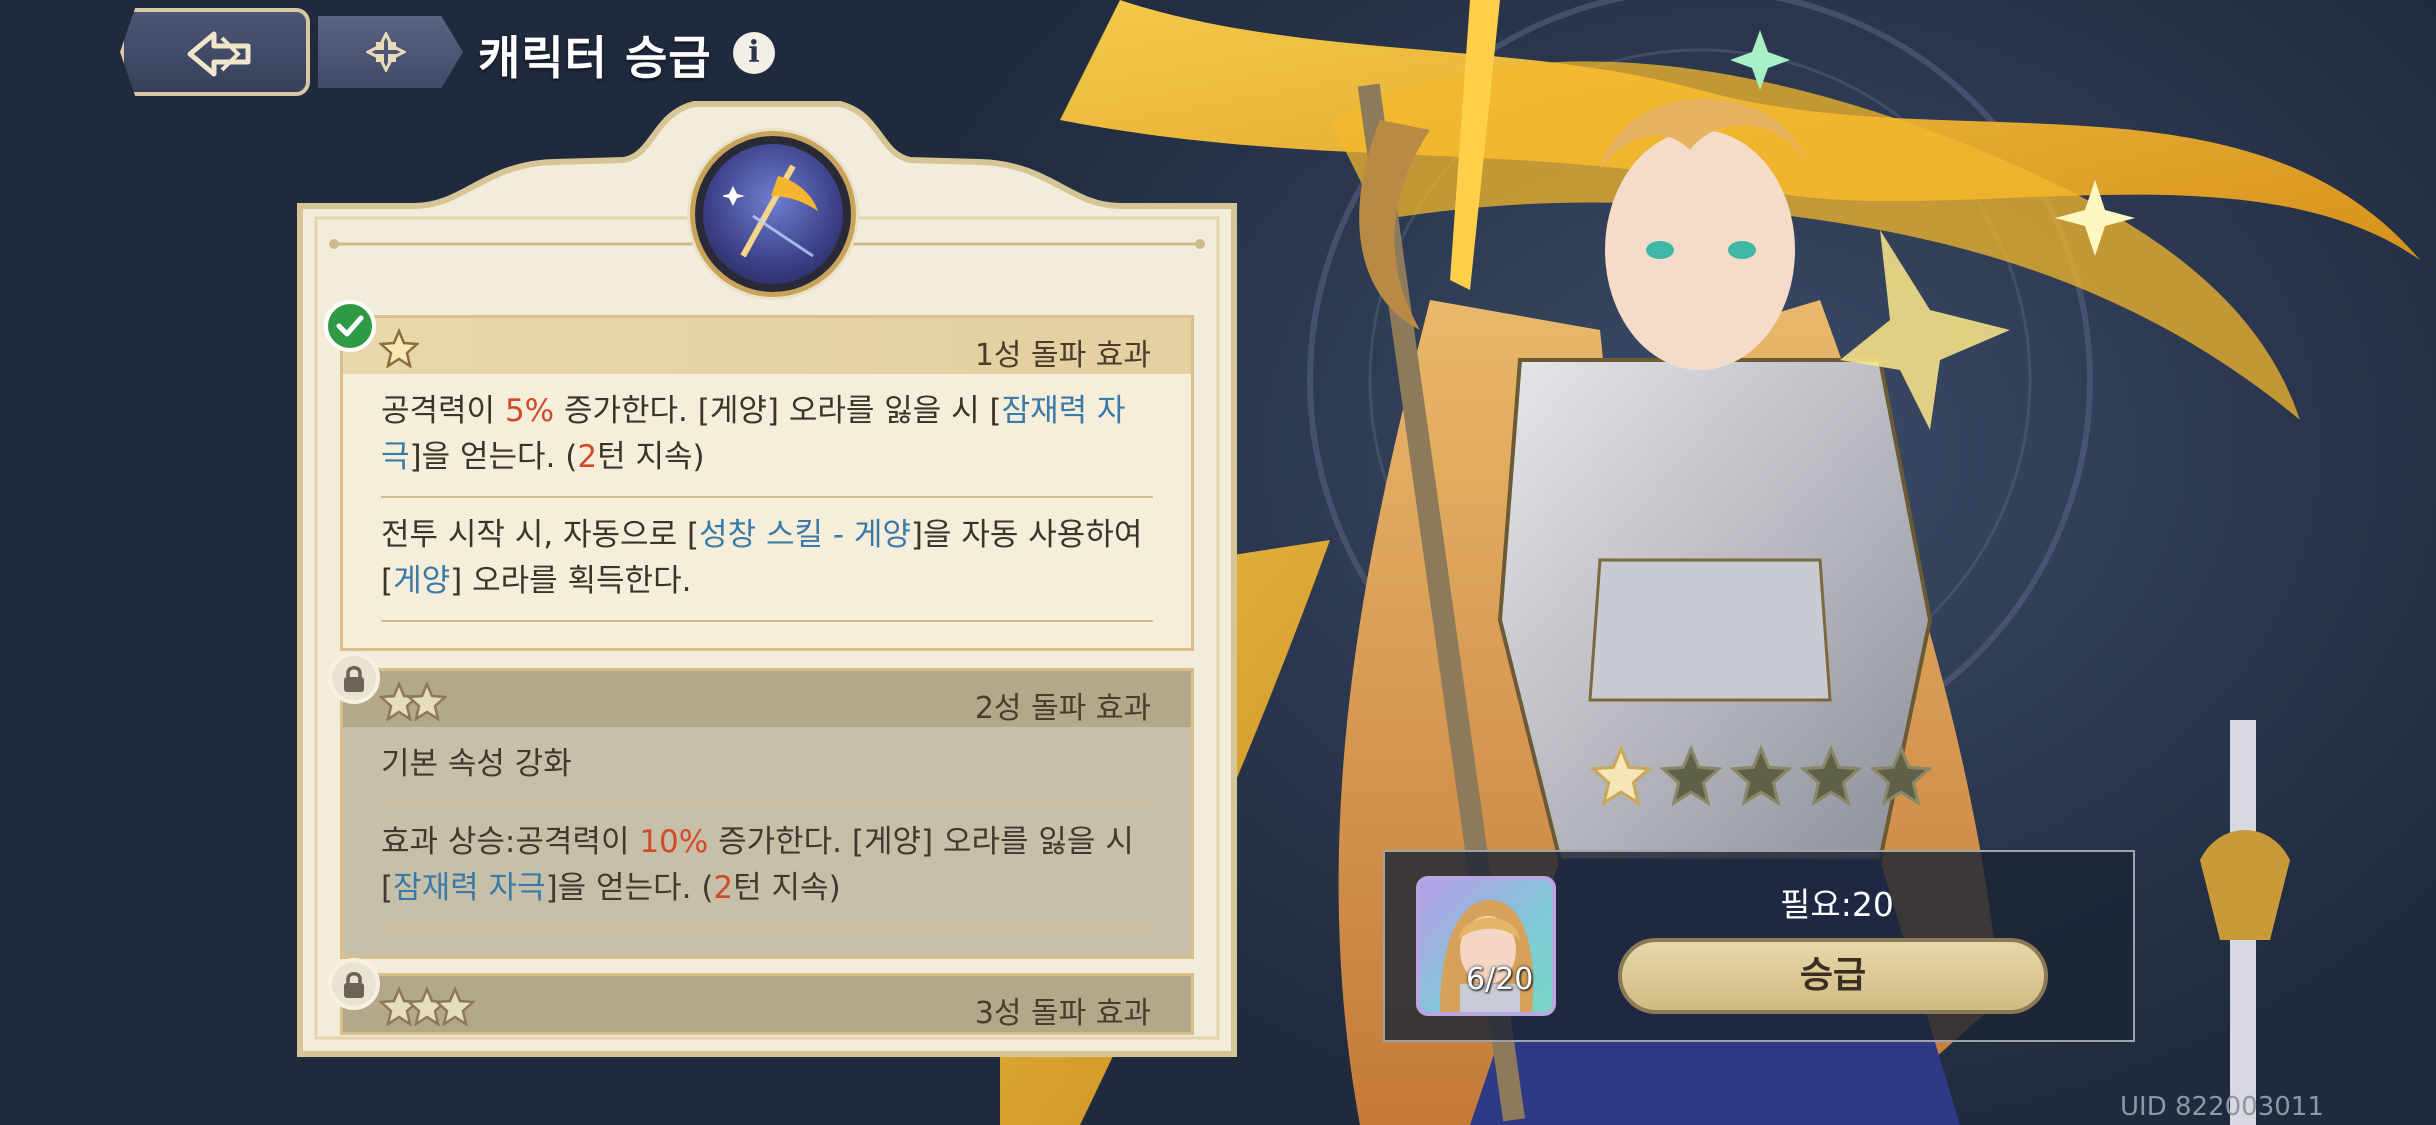 The height and width of the screenshot is (1125, 2436). Describe the element at coordinates (1500, 979) in the screenshot. I see `item-count: 6/20` at that location.